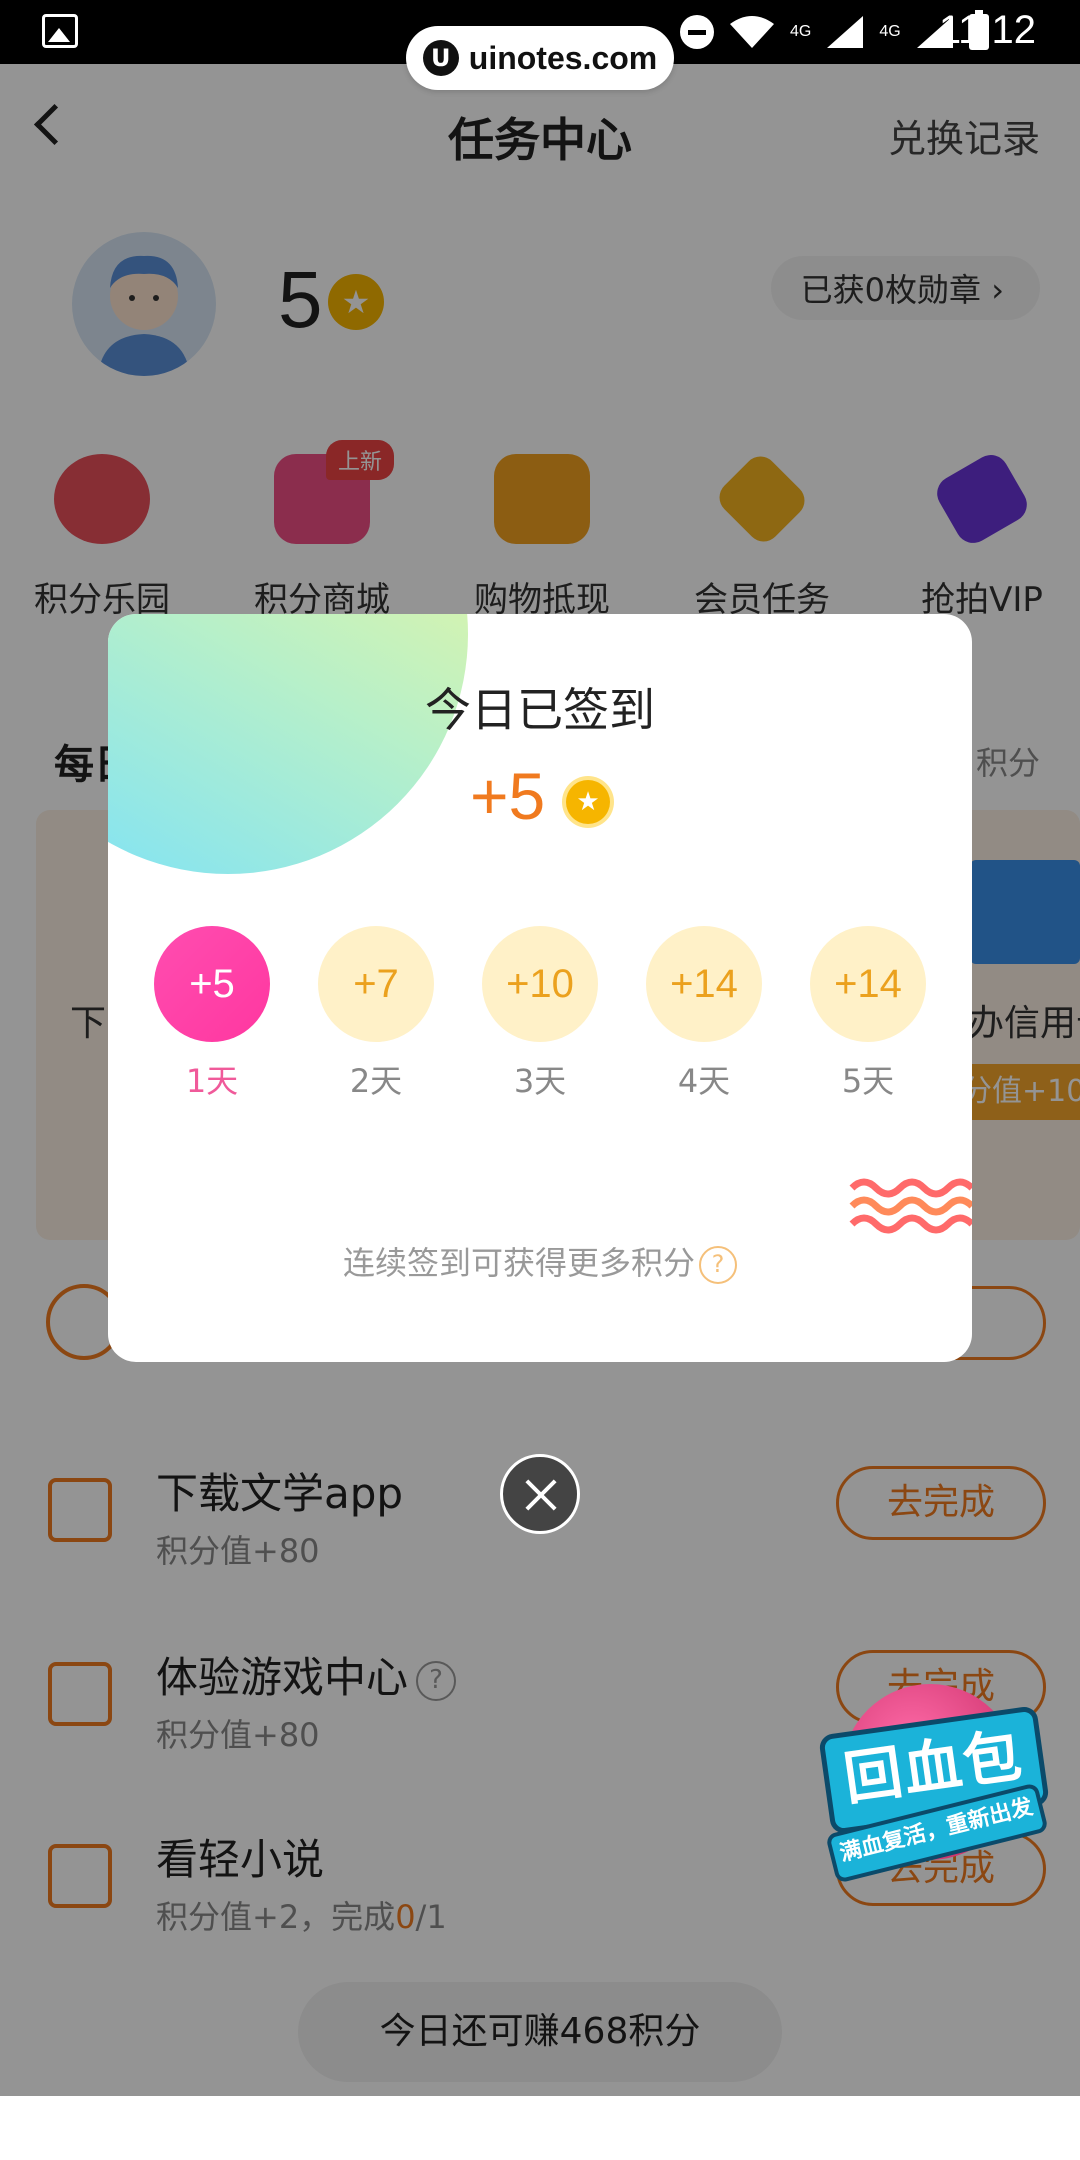 This screenshot has width=1080, height=2160. Describe the element at coordinates (752, 32) in the screenshot. I see `wifi-icon` at that location.